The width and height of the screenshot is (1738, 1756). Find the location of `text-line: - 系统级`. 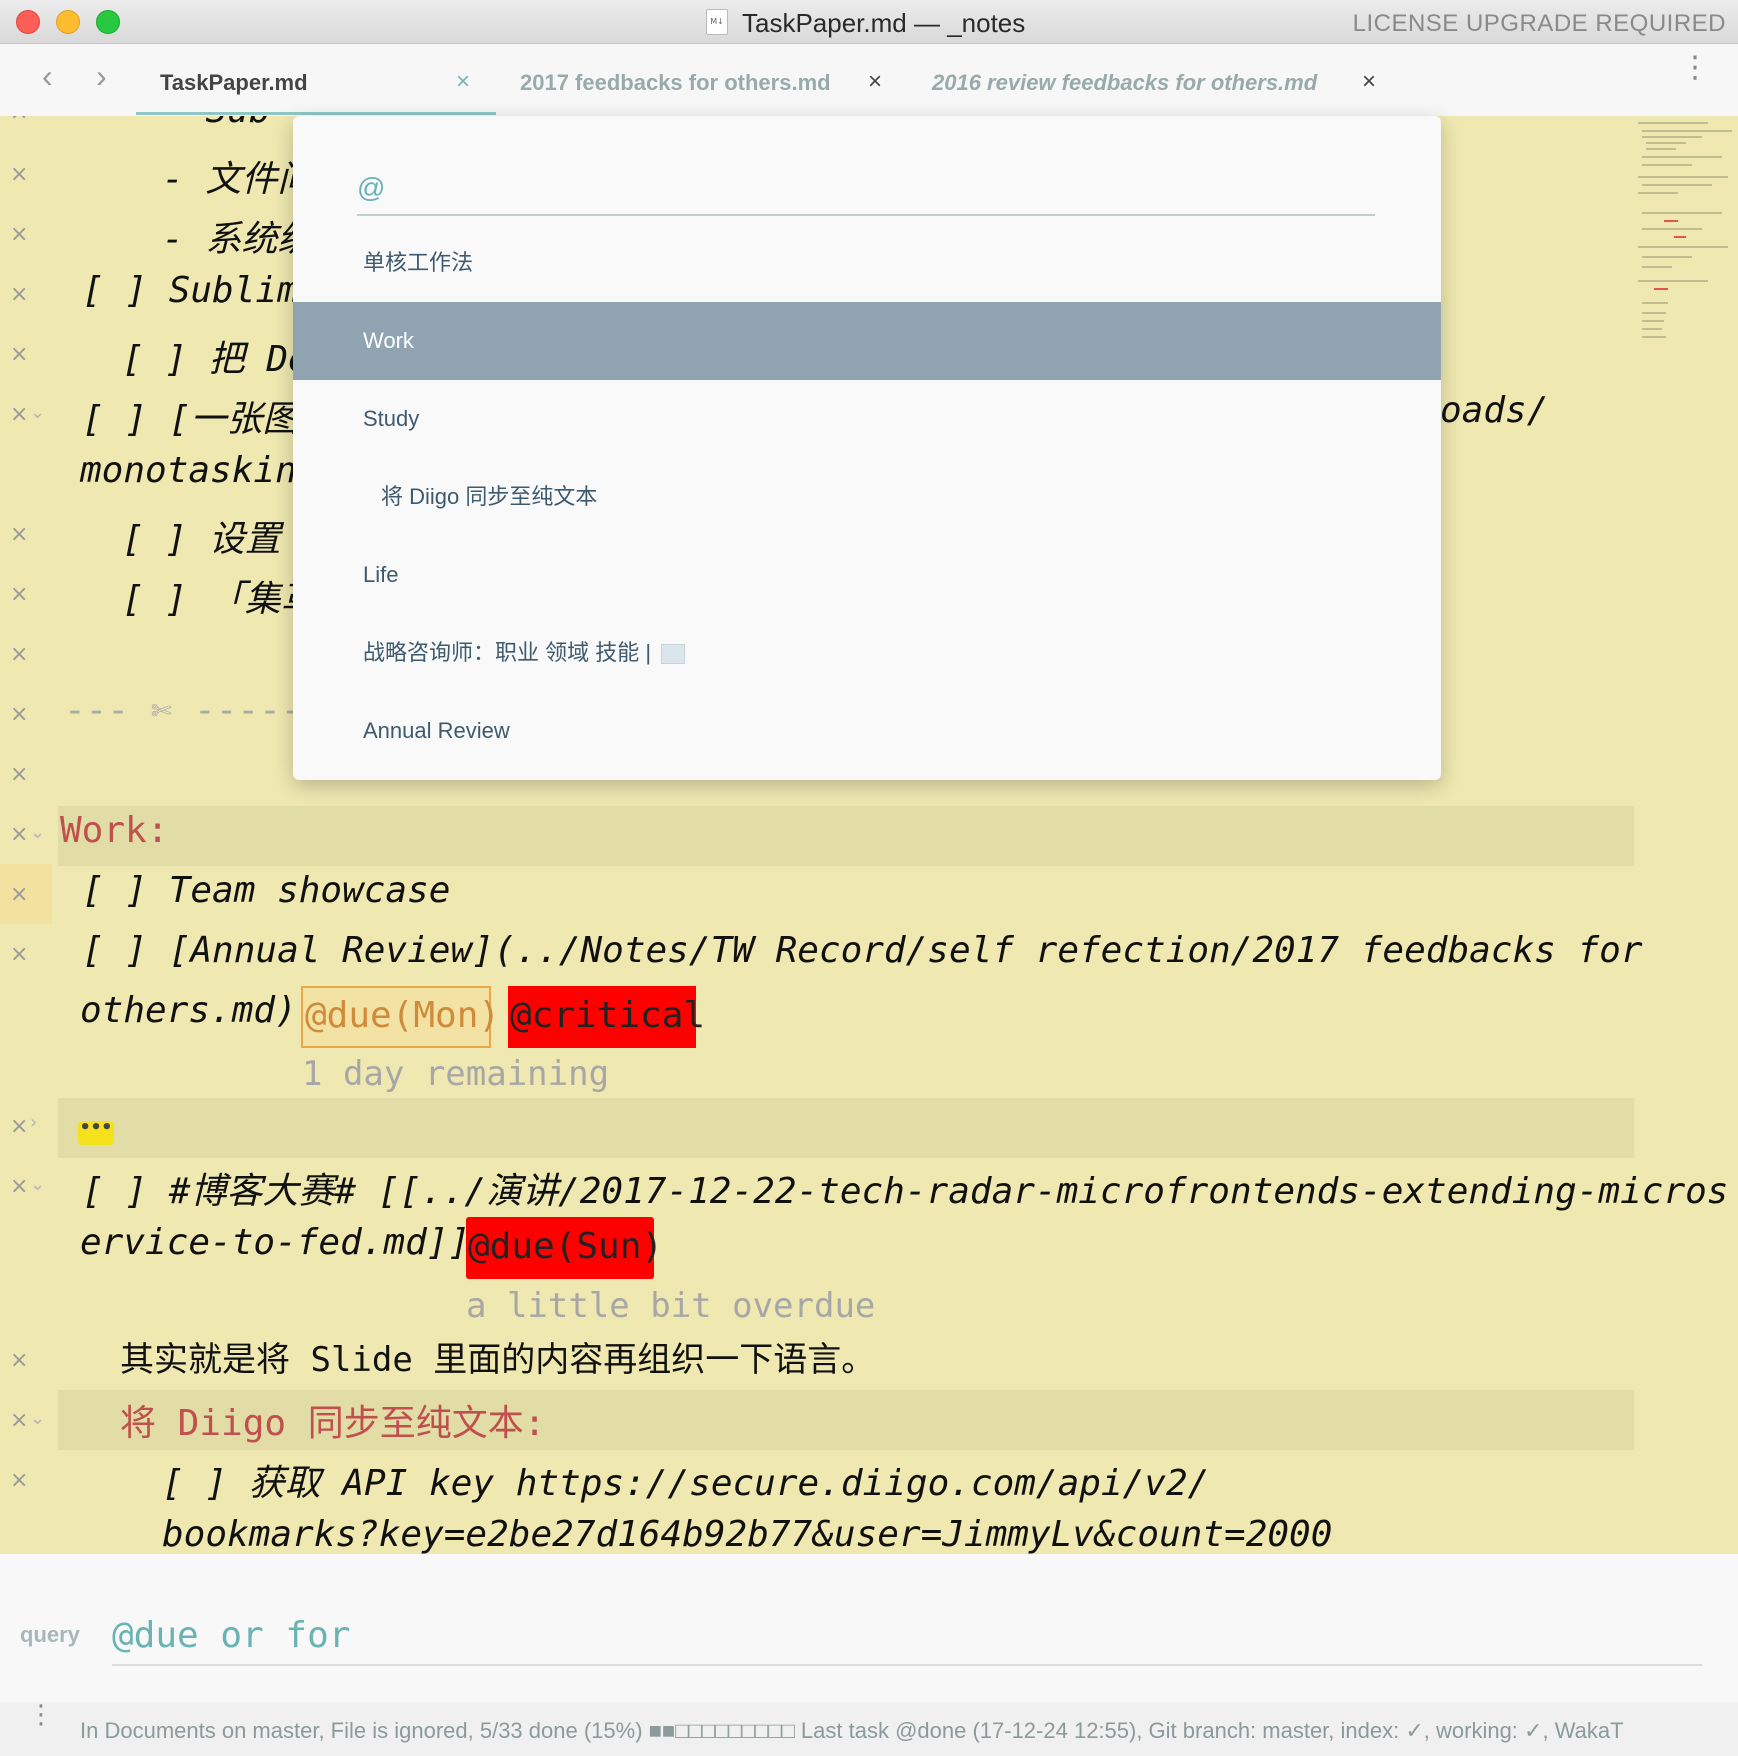

text-line: - 系统级 is located at coordinates (237, 236).